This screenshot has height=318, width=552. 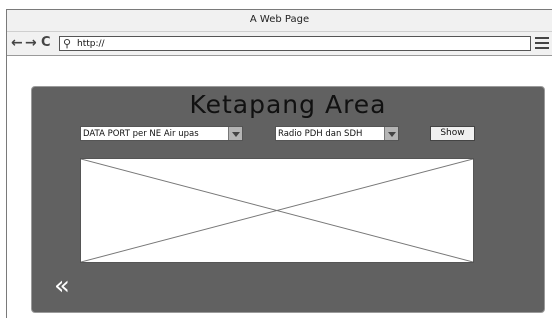 I want to click on radio-type-select: Radio PDH dan SDH, so click(x=337, y=133).